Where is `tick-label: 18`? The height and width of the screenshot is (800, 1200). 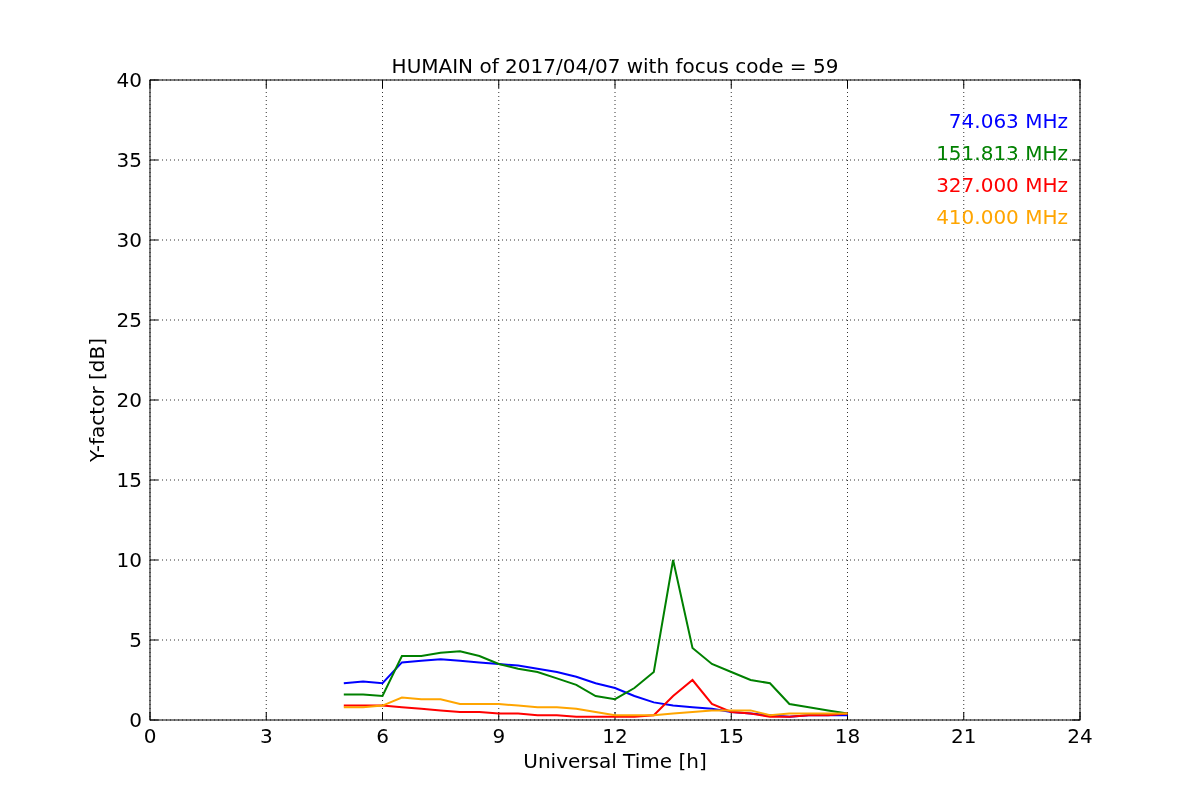
tick-label: 18 is located at coordinates (847, 736).